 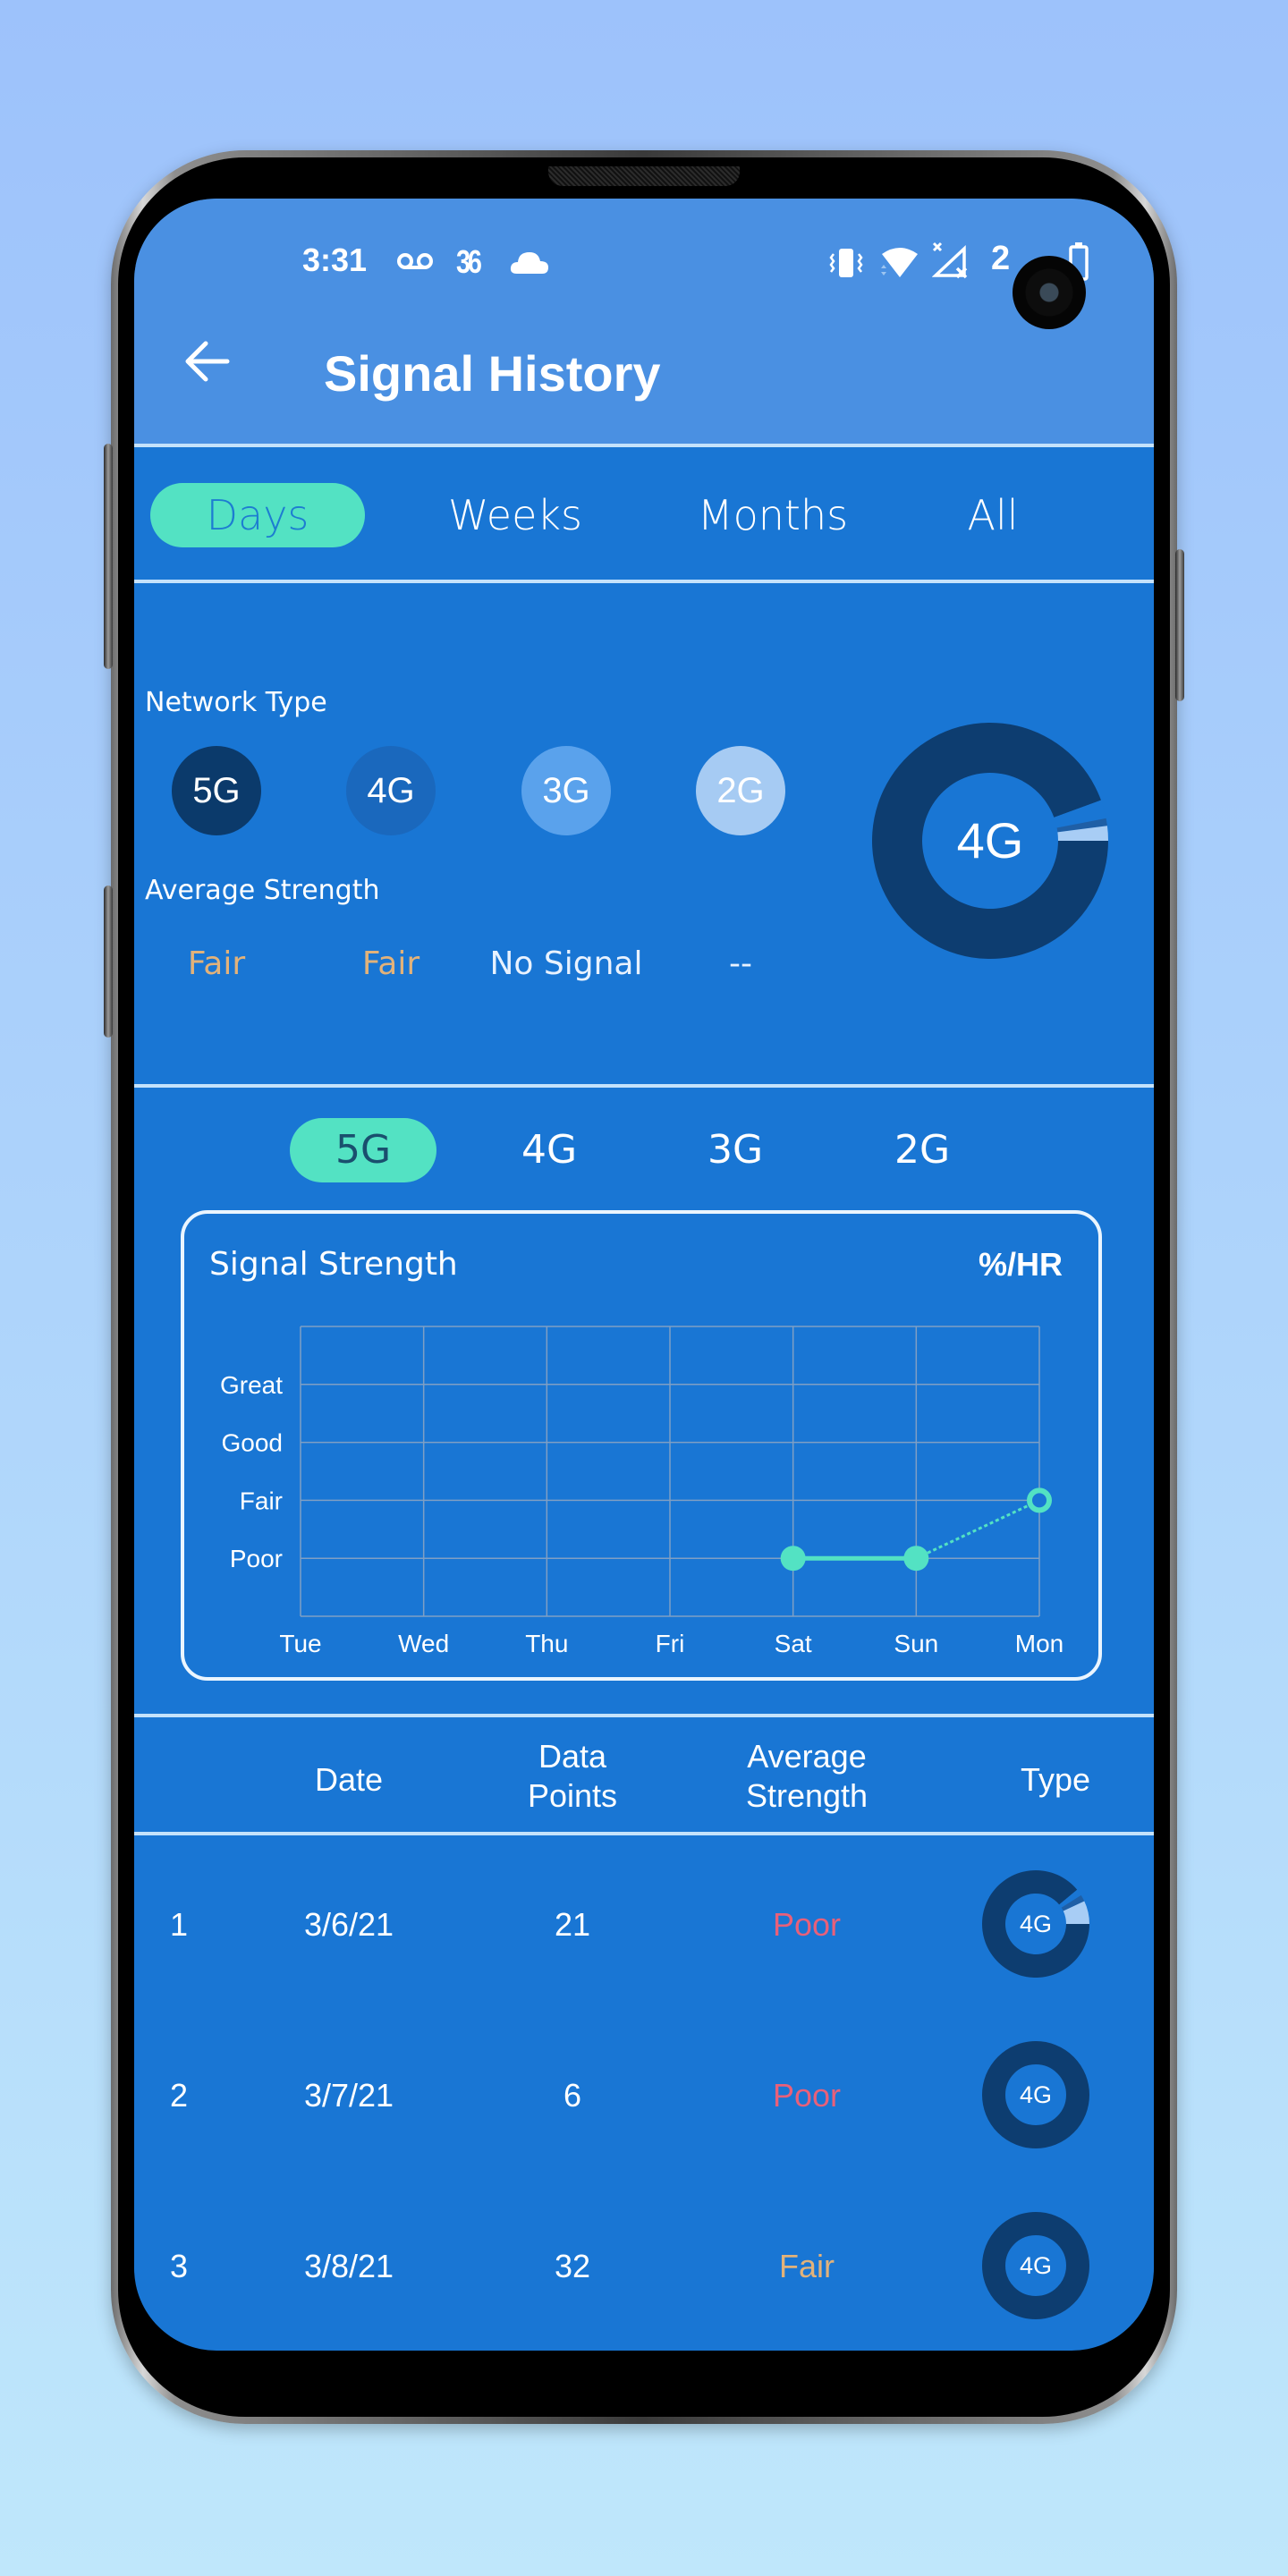 What do you see at coordinates (1001, 258) in the screenshot?
I see `battery-percent: 2` at bounding box center [1001, 258].